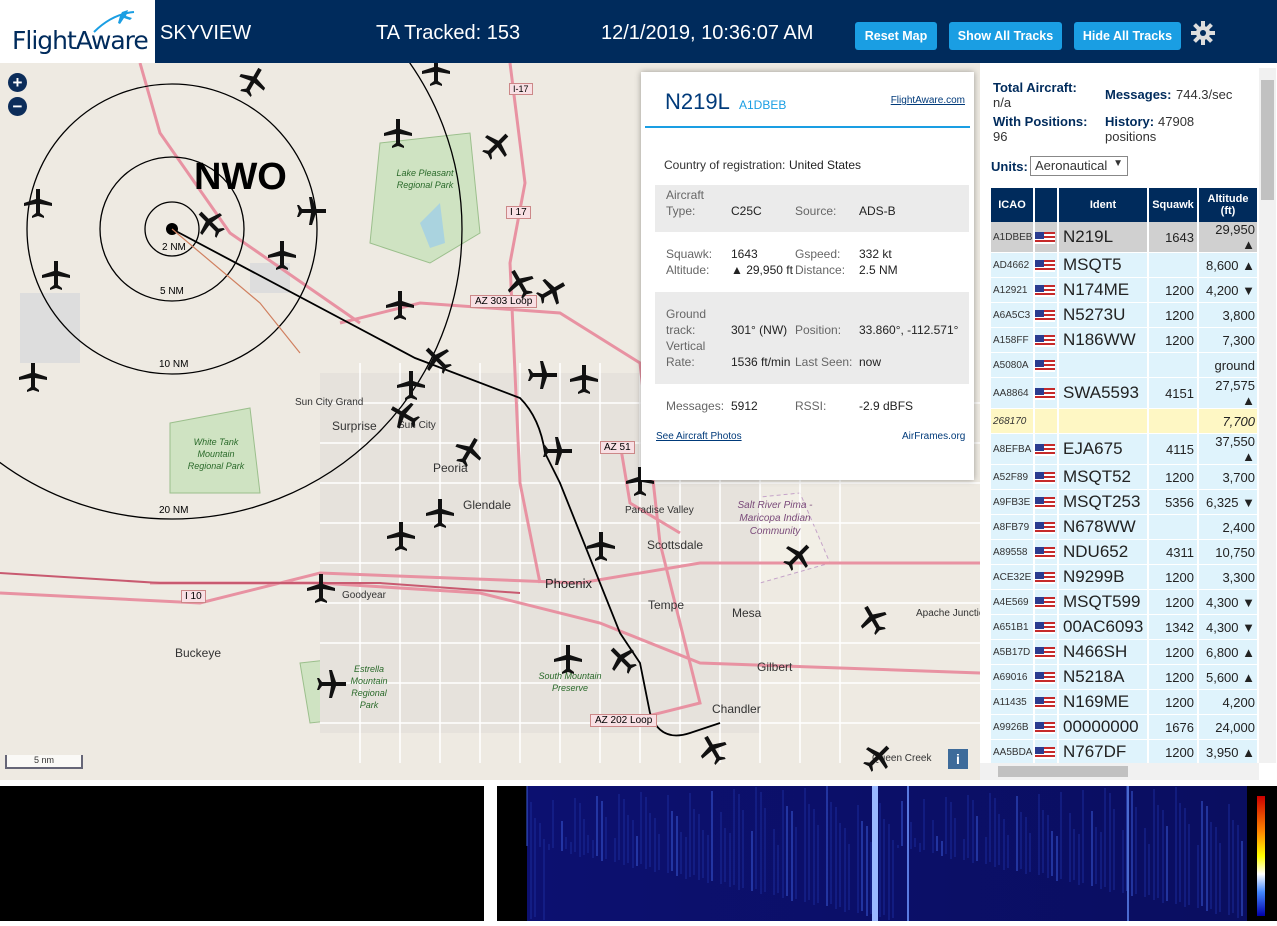 The image size is (1277, 926). Describe the element at coordinates (1229, 627) in the screenshot. I see `cell-altitude: 4,300 ▼` at that location.